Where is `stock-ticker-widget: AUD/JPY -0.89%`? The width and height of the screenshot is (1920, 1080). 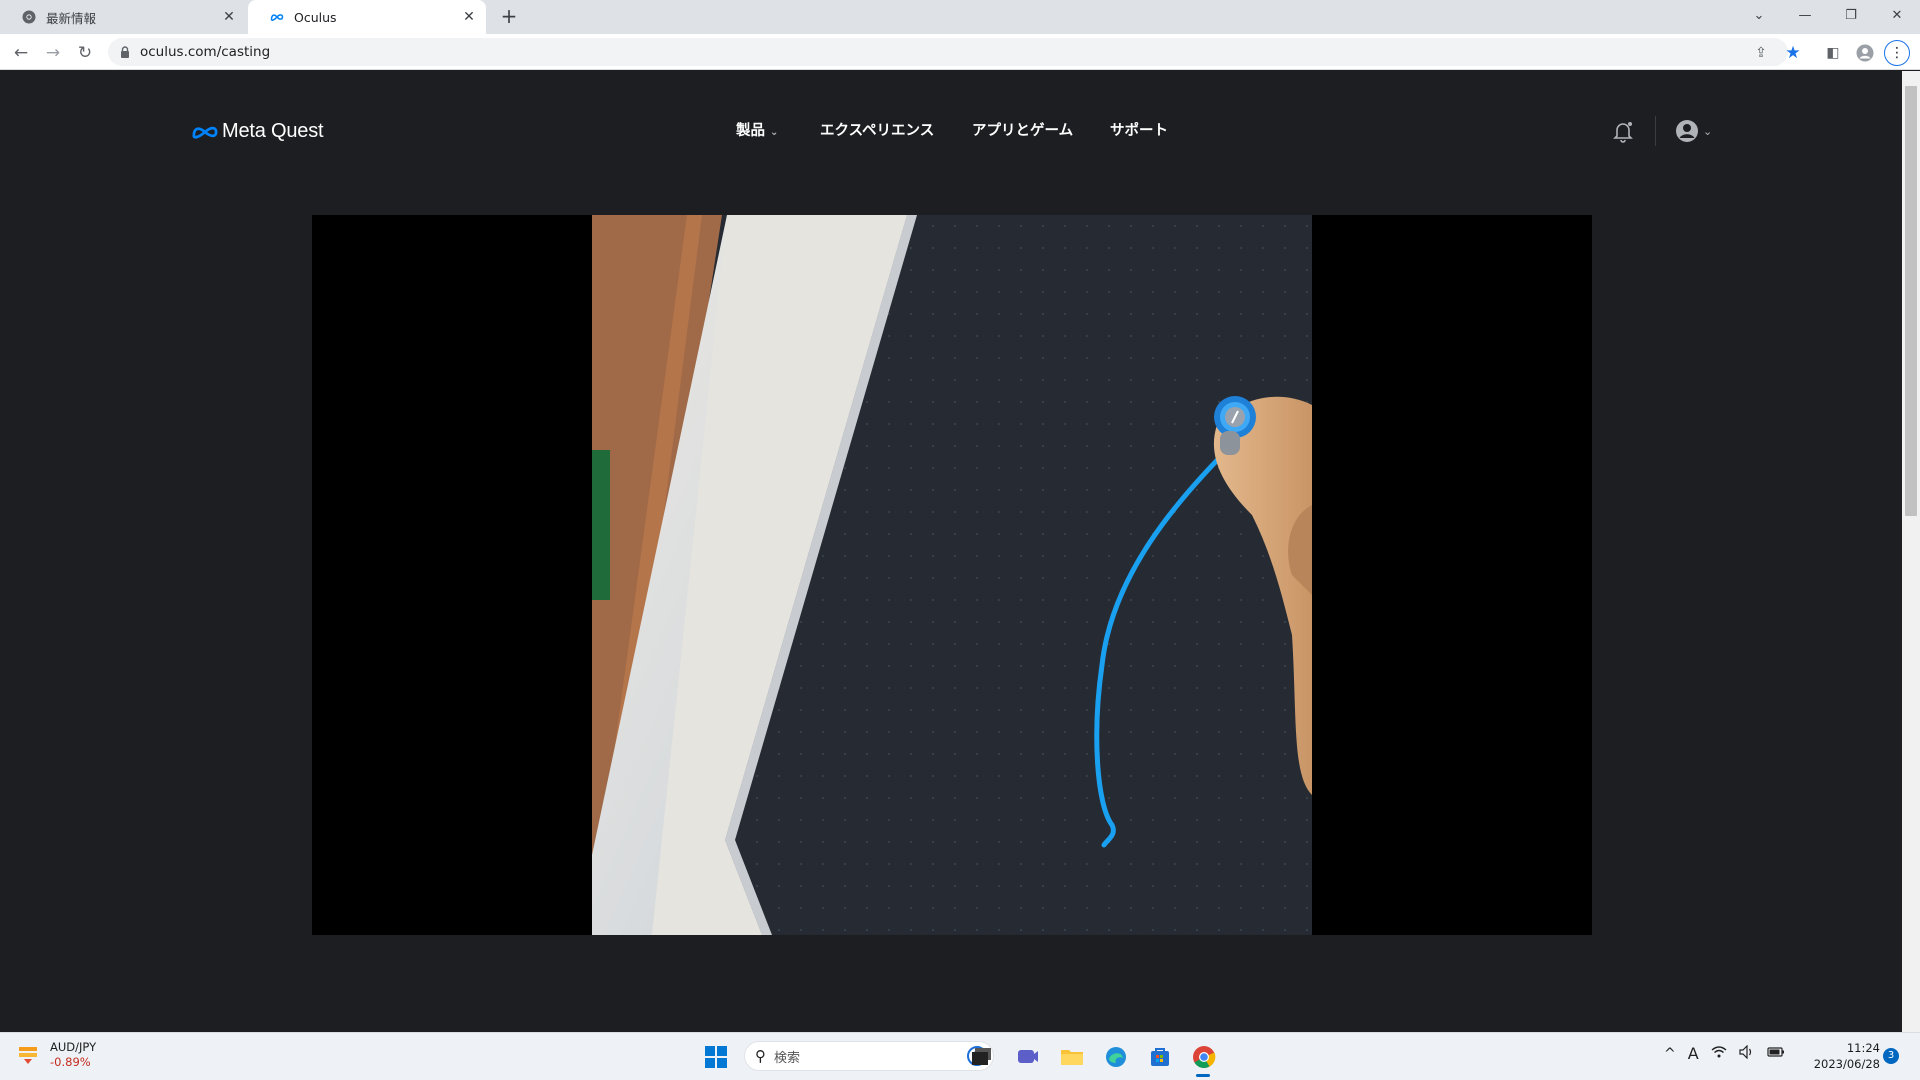
stock-ticker-widget: AUD/JPY -0.89% is located at coordinates (56, 1055).